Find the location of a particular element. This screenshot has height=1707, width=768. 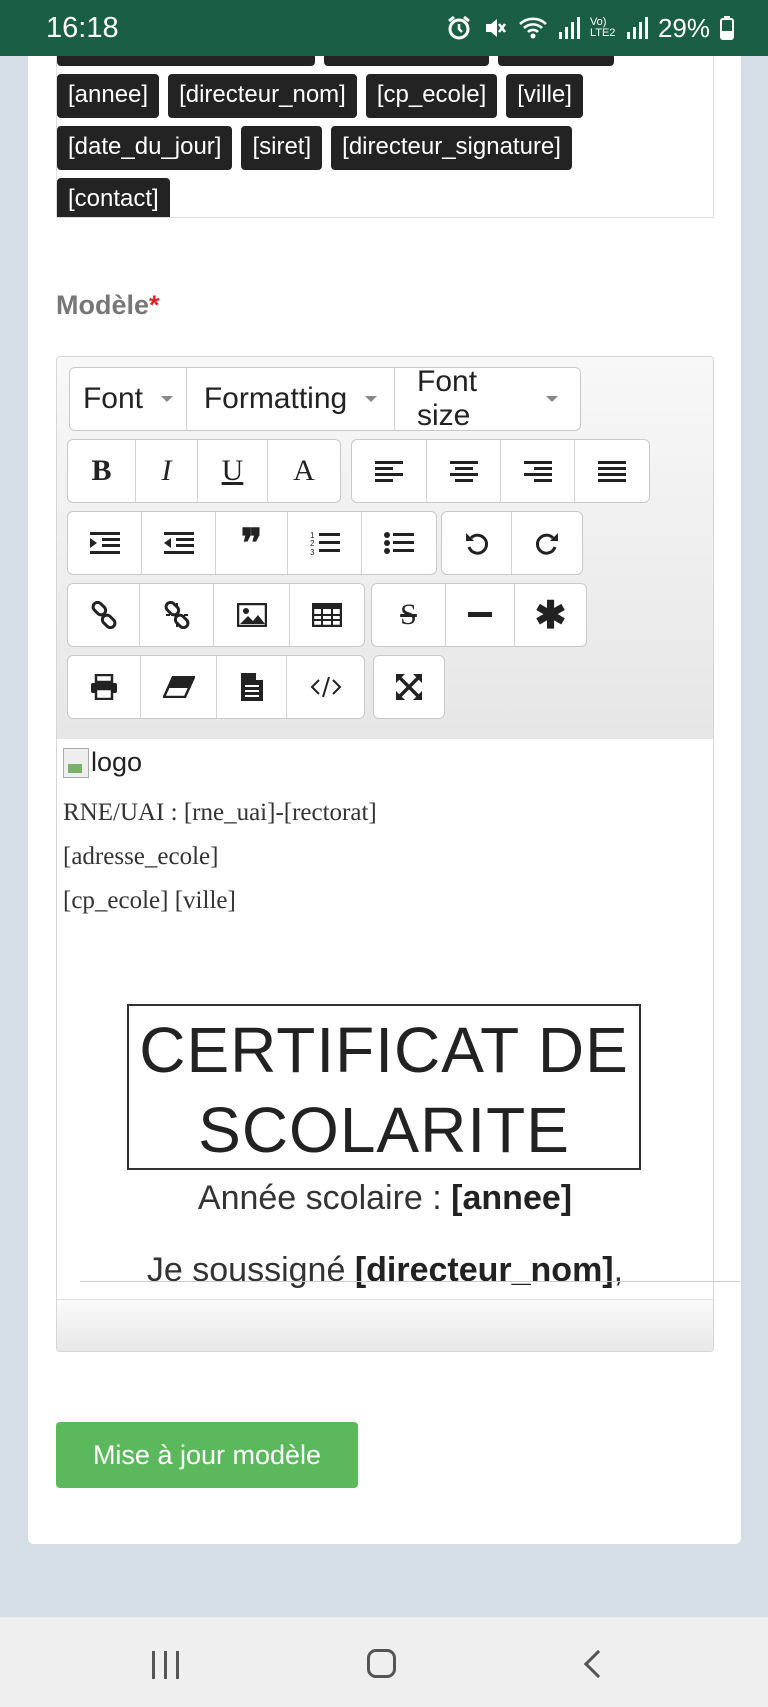

placeholder-tag: [cp_ecole] is located at coordinates (431, 96).